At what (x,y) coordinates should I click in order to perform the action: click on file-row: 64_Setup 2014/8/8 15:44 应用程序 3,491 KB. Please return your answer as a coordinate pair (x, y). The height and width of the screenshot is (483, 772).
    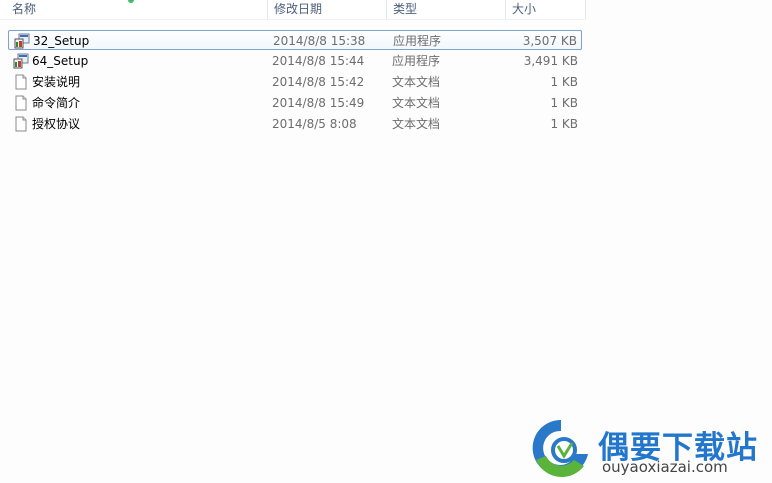
    Looking at the image, I should click on (295, 61).